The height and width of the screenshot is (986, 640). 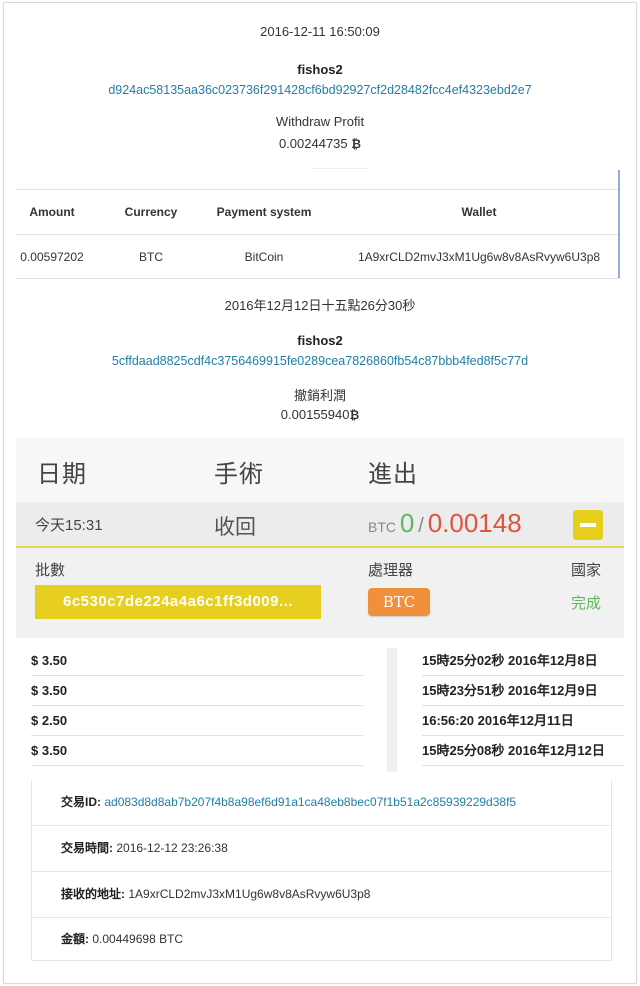 What do you see at coordinates (340, 168) in the screenshot?
I see `divider` at bounding box center [340, 168].